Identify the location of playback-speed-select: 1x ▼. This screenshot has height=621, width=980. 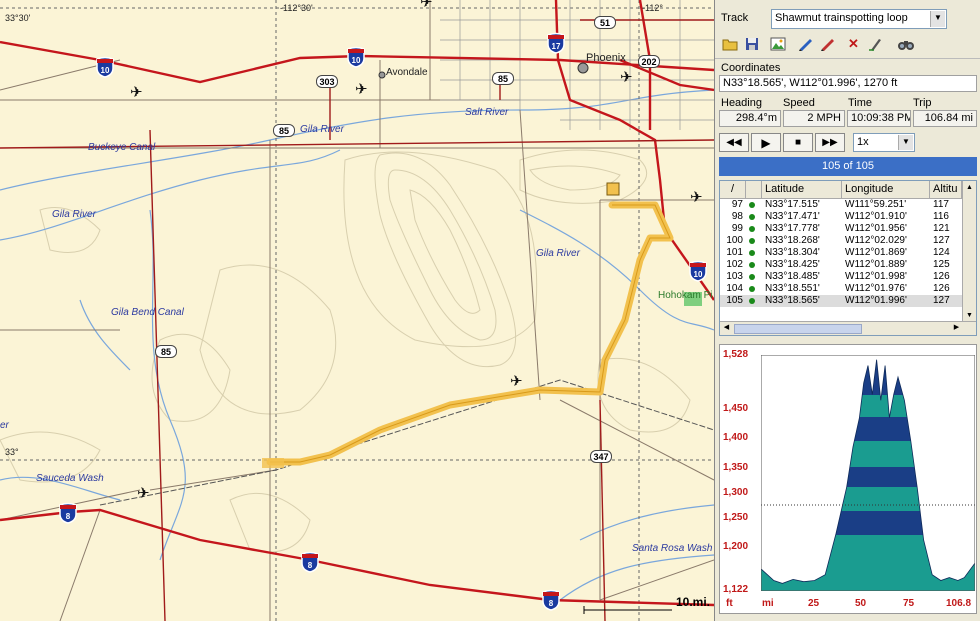
(884, 142).